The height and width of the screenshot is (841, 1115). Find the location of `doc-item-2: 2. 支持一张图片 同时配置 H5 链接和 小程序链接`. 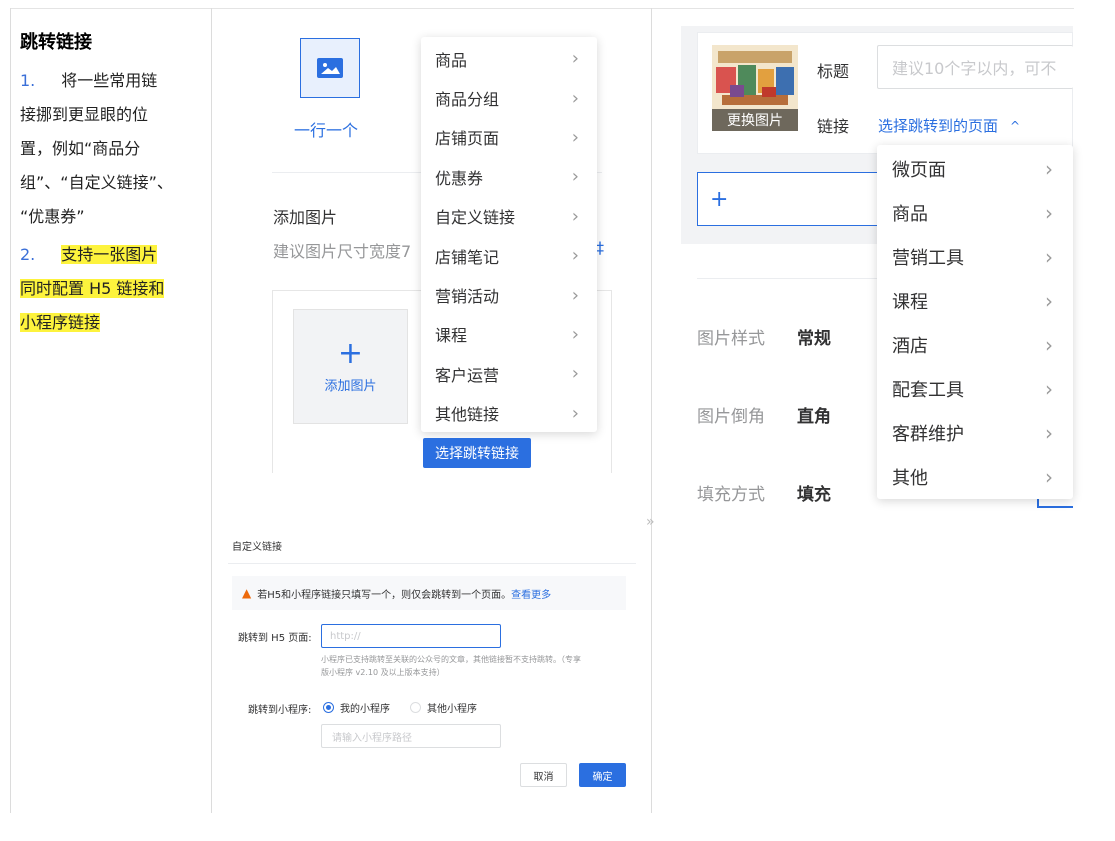

doc-item-2: 2. 支持一张图片 同时配置 H5 链接和 小程序链接 is located at coordinates (115, 289).